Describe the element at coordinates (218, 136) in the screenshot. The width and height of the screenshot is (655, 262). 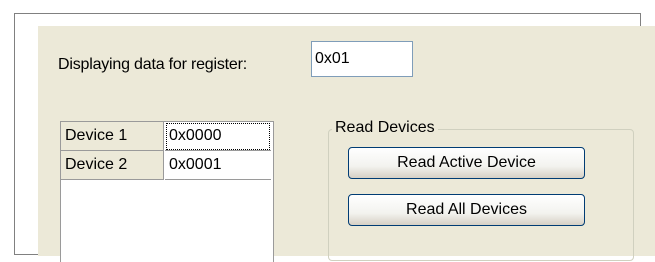
I see `device-value-cell: 0x0000` at that location.